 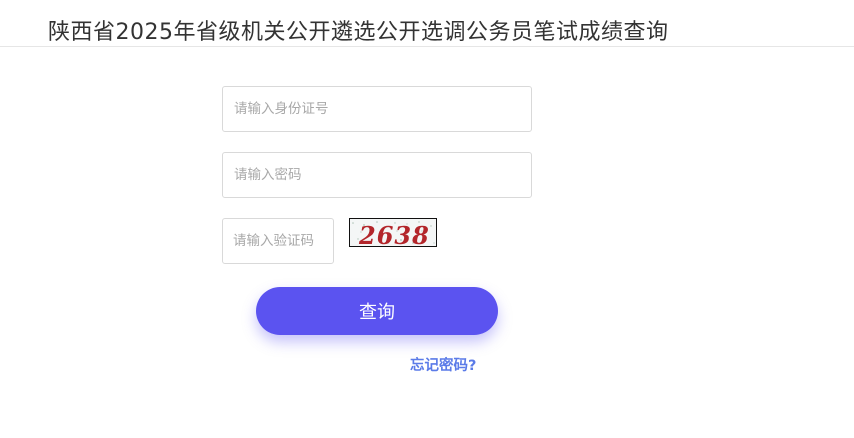 What do you see at coordinates (377, 311) in the screenshot?
I see `query-button: 查询` at bounding box center [377, 311].